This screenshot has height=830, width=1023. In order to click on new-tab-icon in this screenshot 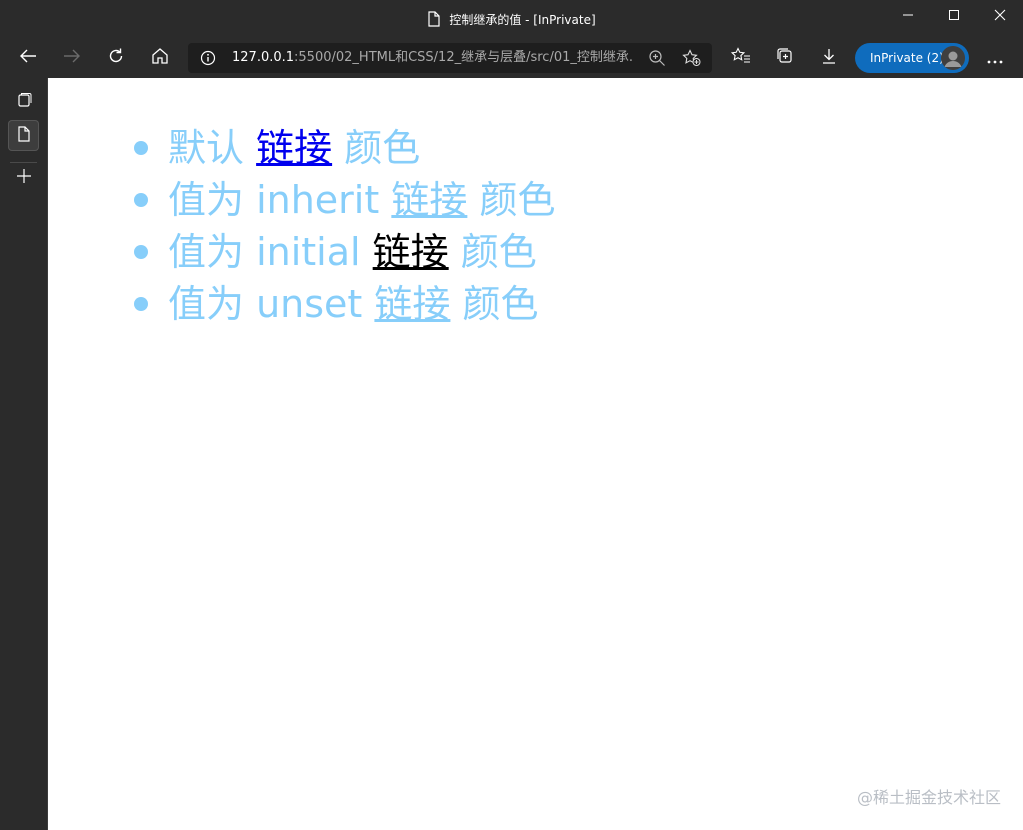, I will do `click(24, 178)`.